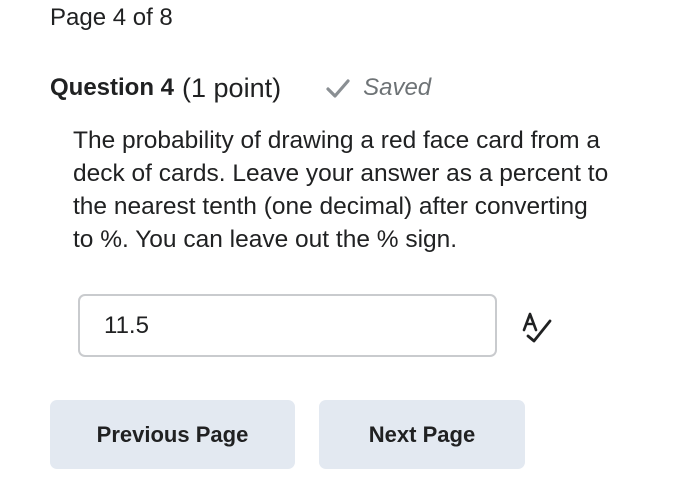 The image size is (700, 492). I want to click on answer-field, so click(287, 325).